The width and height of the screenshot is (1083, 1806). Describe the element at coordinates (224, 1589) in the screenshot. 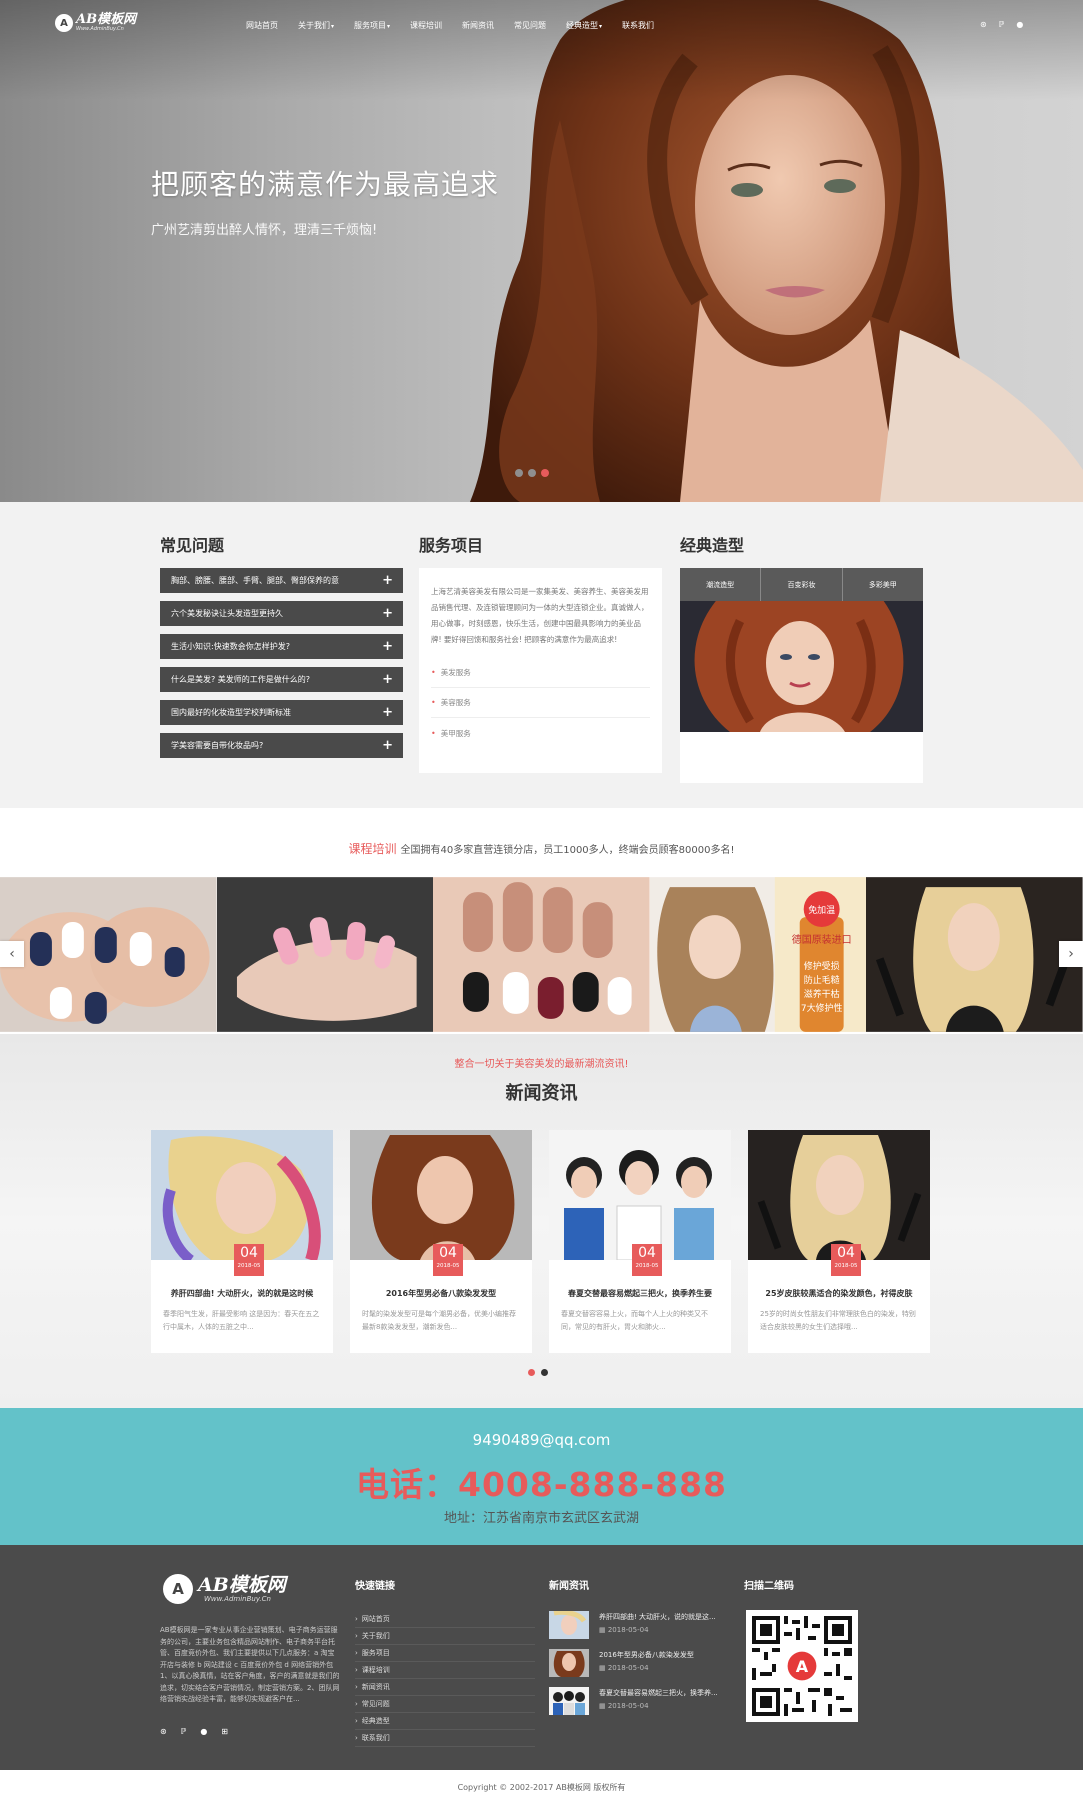

I see `footer-logo: A AB模板网 Www.AdminBuy.Cn` at that location.